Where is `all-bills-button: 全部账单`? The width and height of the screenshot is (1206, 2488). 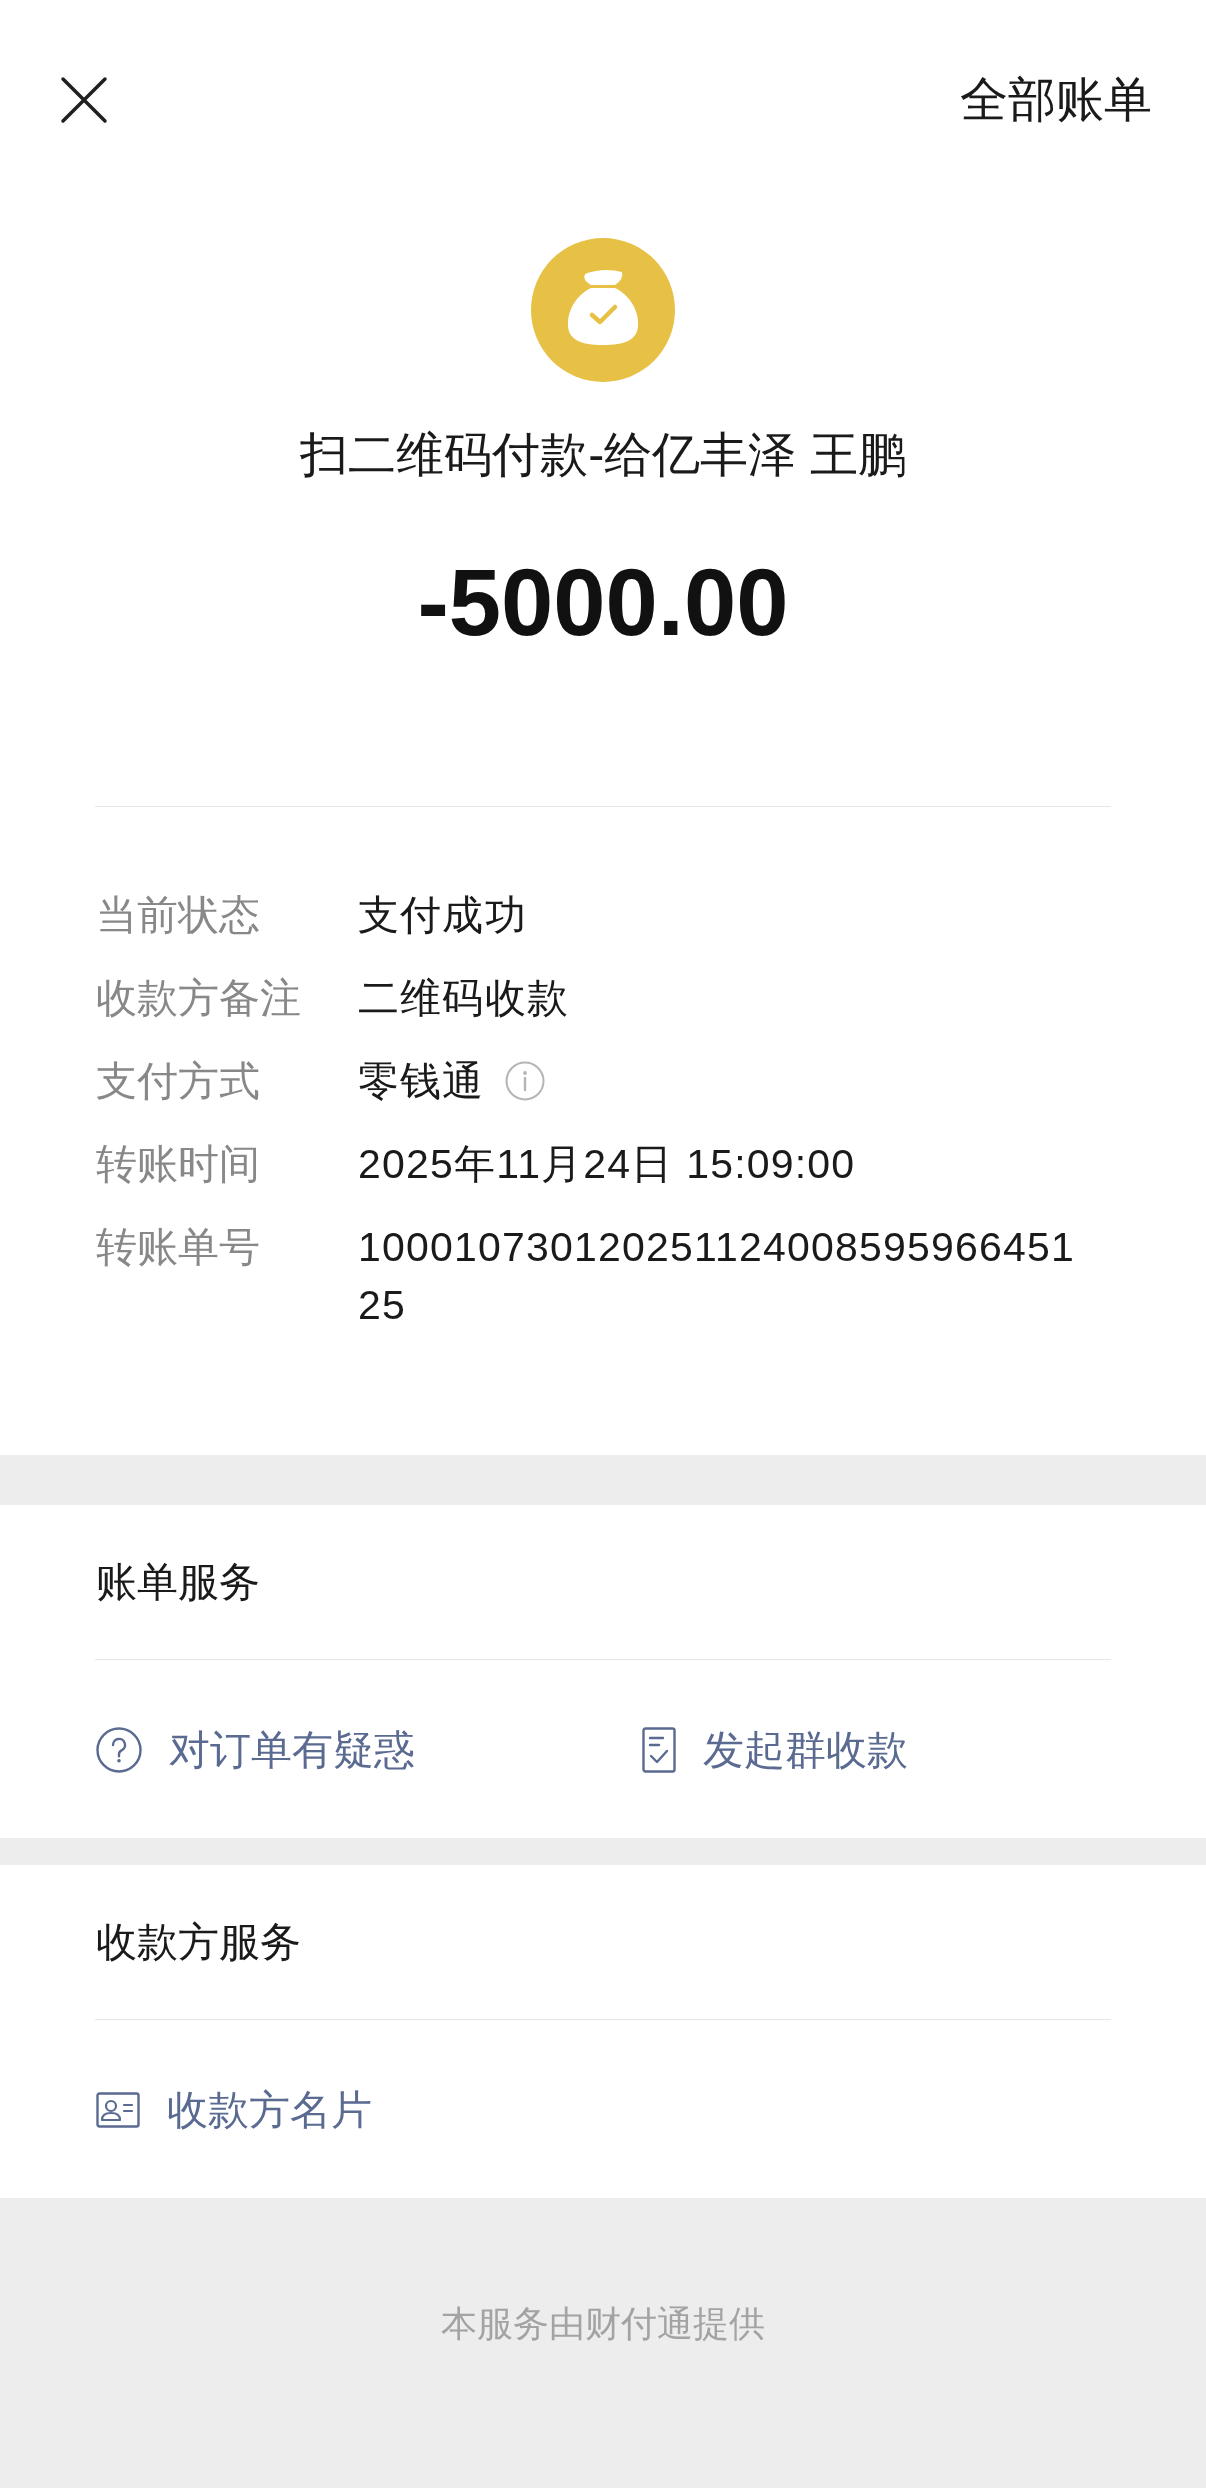 all-bills-button: 全部账单 is located at coordinates (1056, 100).